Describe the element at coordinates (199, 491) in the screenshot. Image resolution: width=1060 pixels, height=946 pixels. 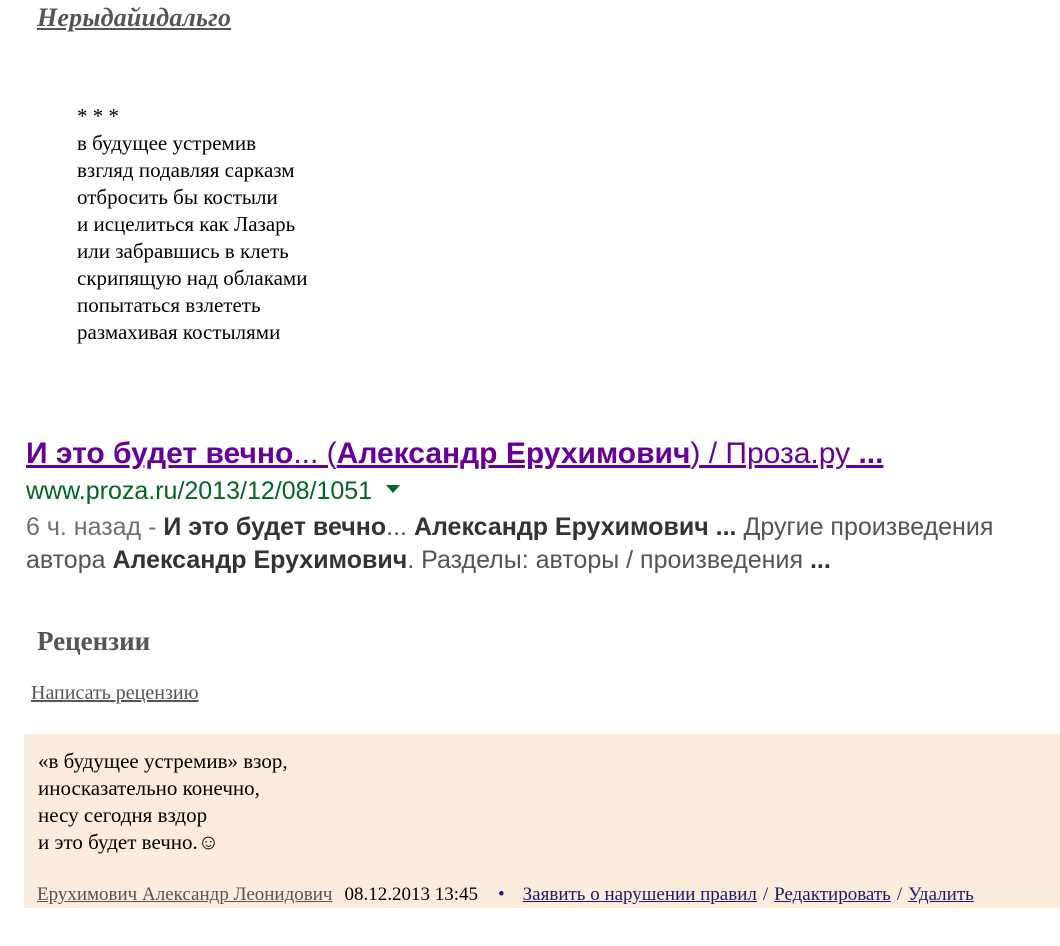
I see `url-text: www.proza.ru/2013/12/08/1051` at that location.